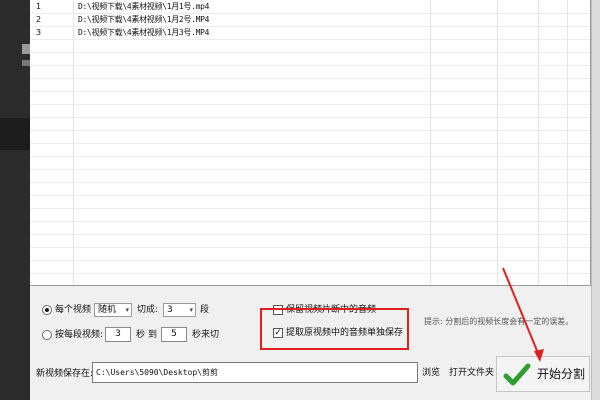 This screenshot has height=400, width=600. Describe the element at coordinates (15, 200) in the screenshot. I see `left-panel` at that location.